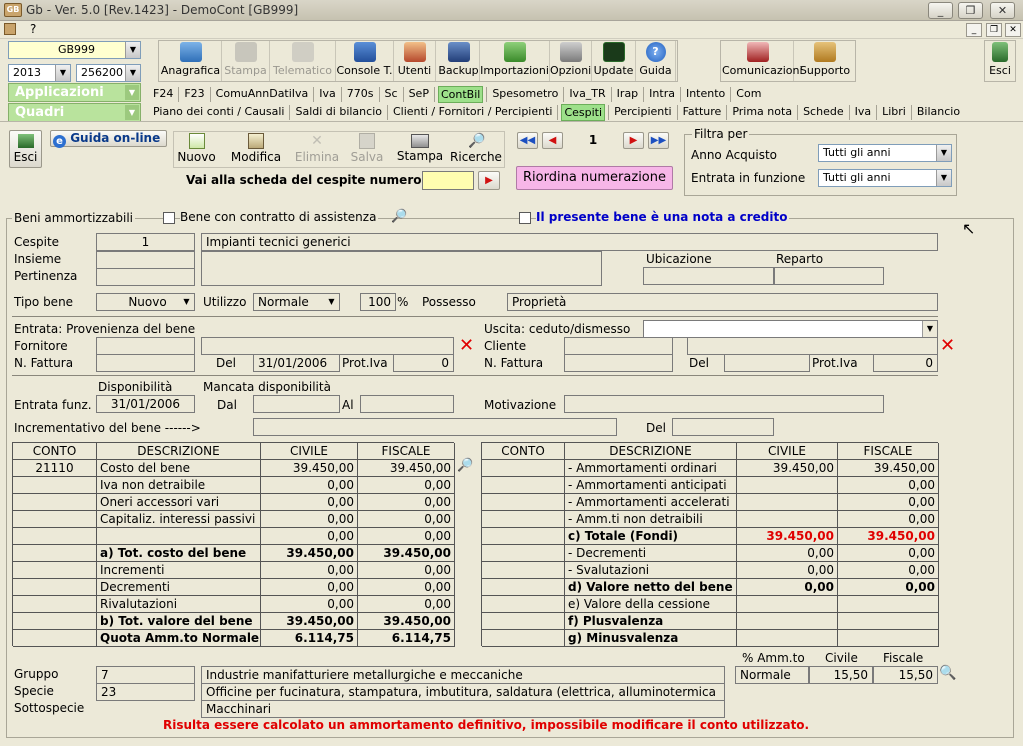  I want to click on modifica-button: Modifica, so click(256, 149).